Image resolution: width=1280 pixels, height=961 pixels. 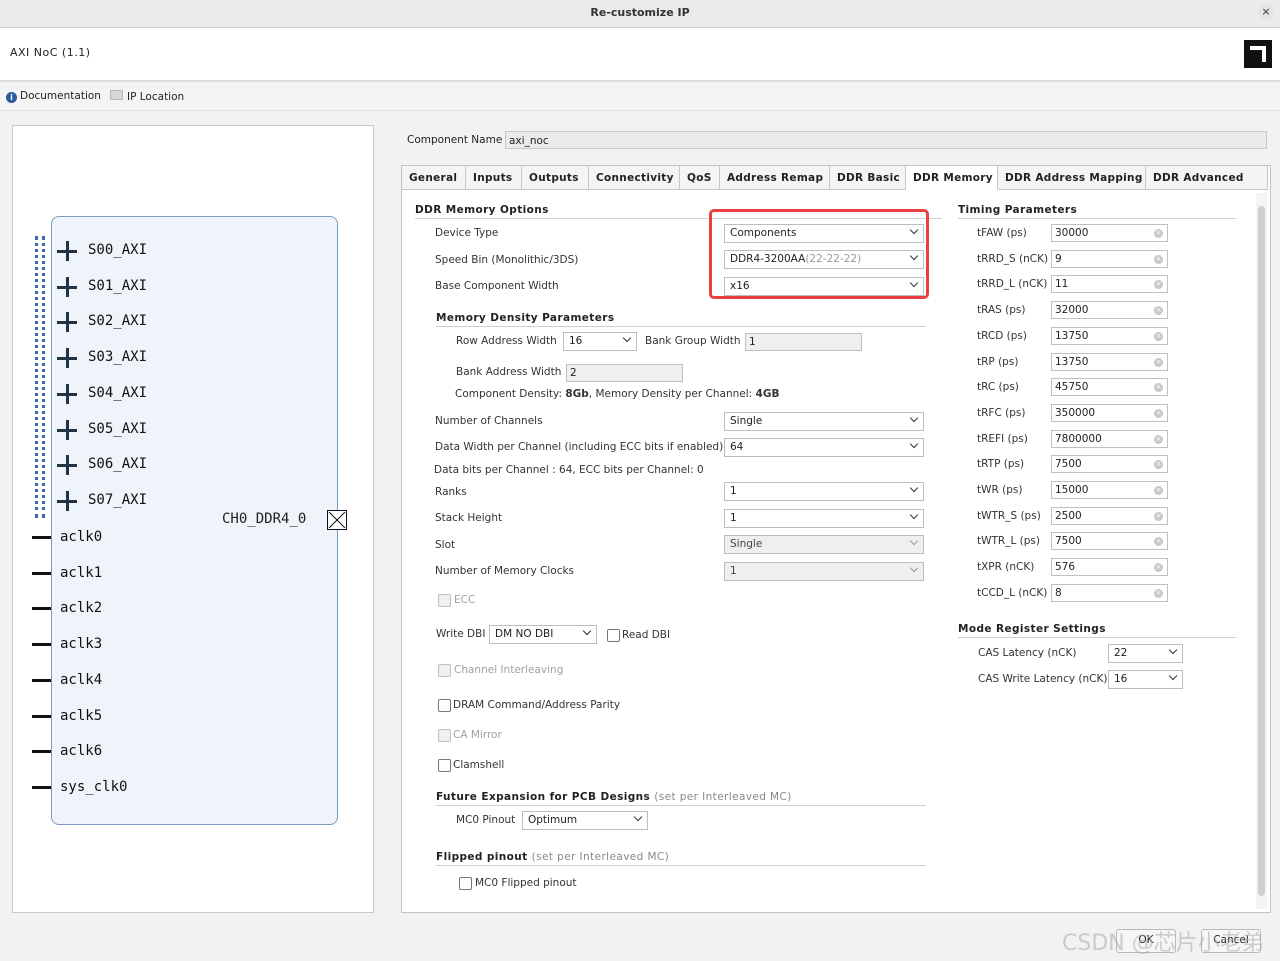 I want to click on close-icon: ×, so click(x=1266, y=12).